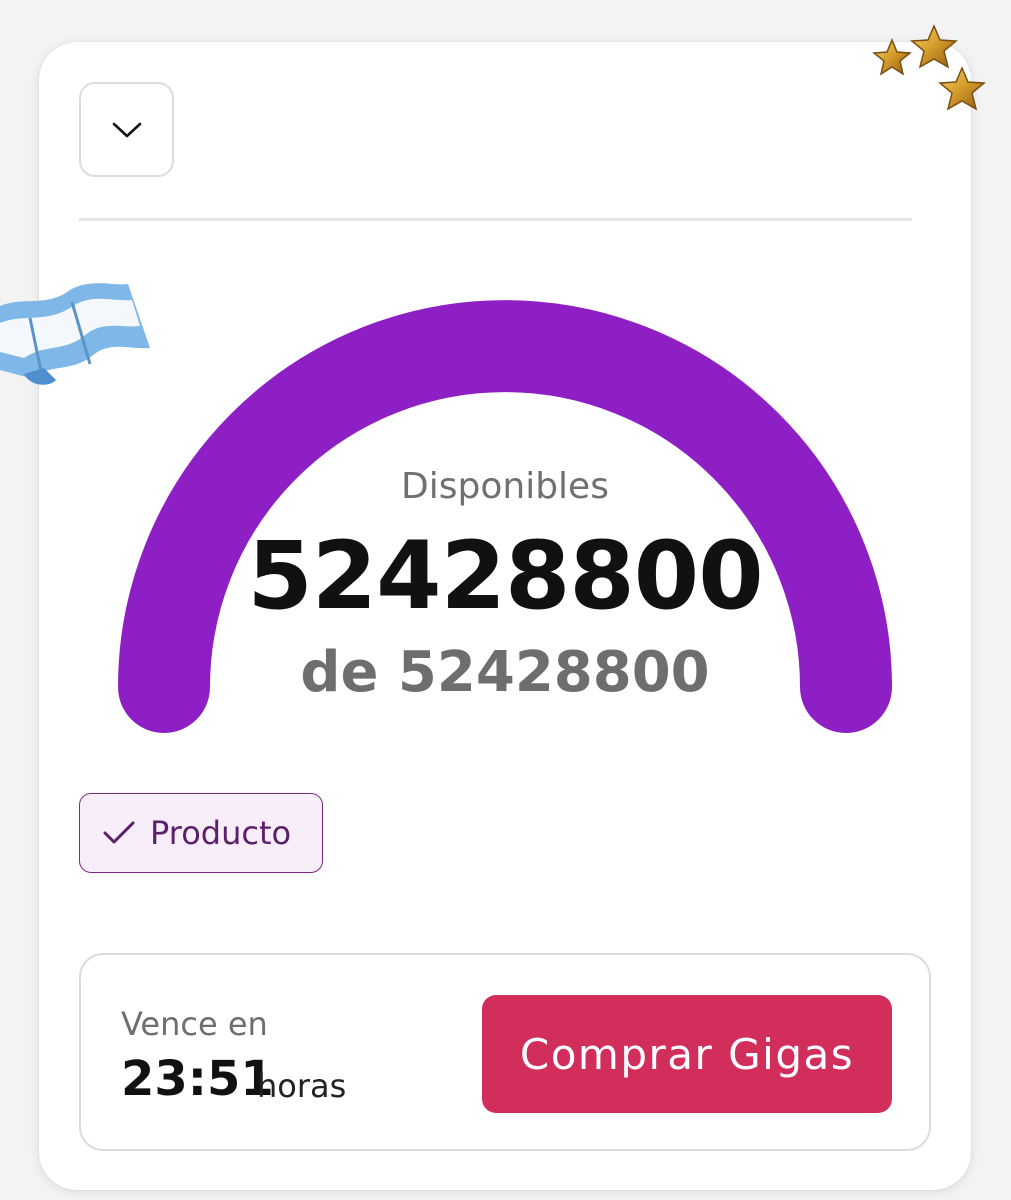  I want to click on total-amount: de 52428800, so click(505, 672).